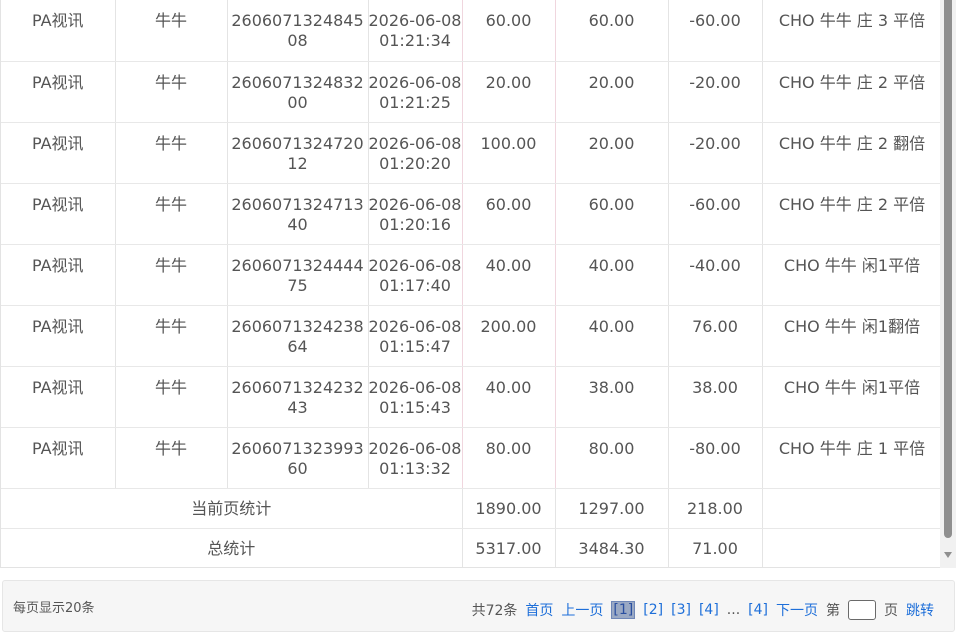  Describe the element at coordinates (948, 555) in the screenshot. I see `scroll-down-arrow-icon` at that location.